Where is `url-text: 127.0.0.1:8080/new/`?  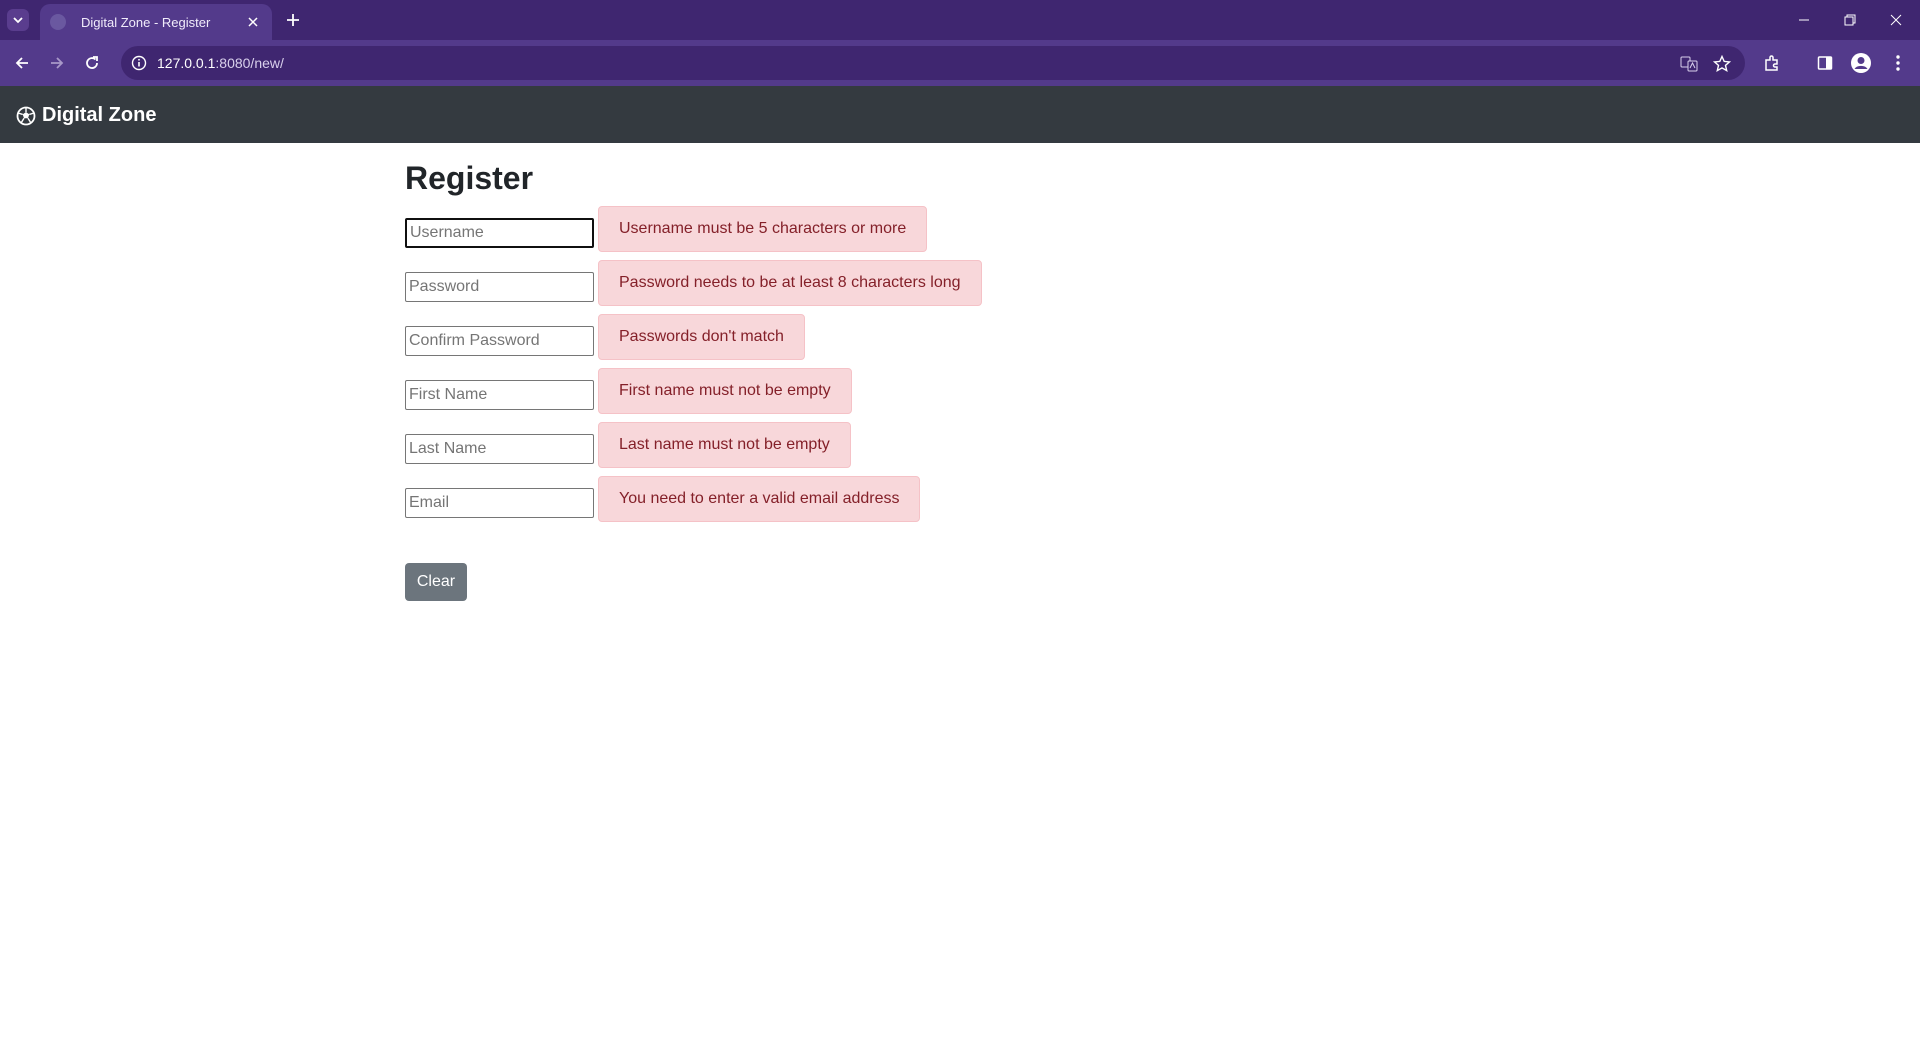
url-text: 127.0.0.1:8080/new/ is located at coordinates (220, 63).